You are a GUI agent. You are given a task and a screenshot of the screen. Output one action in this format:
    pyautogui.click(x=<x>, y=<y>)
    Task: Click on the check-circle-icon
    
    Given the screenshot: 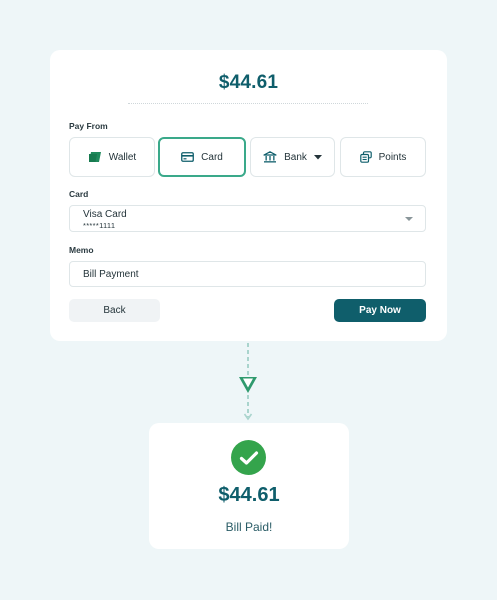 What is the action you would take?
    pyautogui.click(x=248, y=457)
    